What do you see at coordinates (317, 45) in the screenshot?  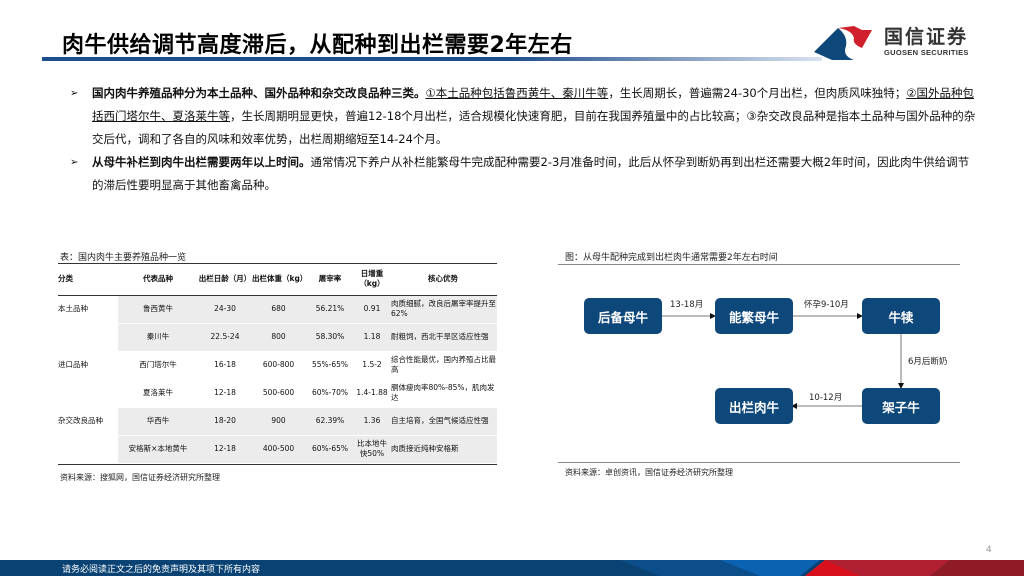 I see `page-title: 肉牛供给调节高度滞后，从配种到出栏需要2年左右` at bounding box center [317, 45].